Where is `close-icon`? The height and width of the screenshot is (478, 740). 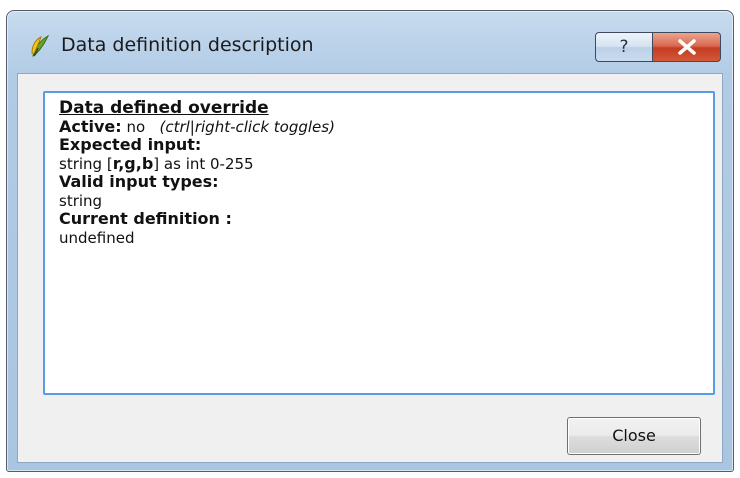 close-icon is located at coordinates (687, 47).